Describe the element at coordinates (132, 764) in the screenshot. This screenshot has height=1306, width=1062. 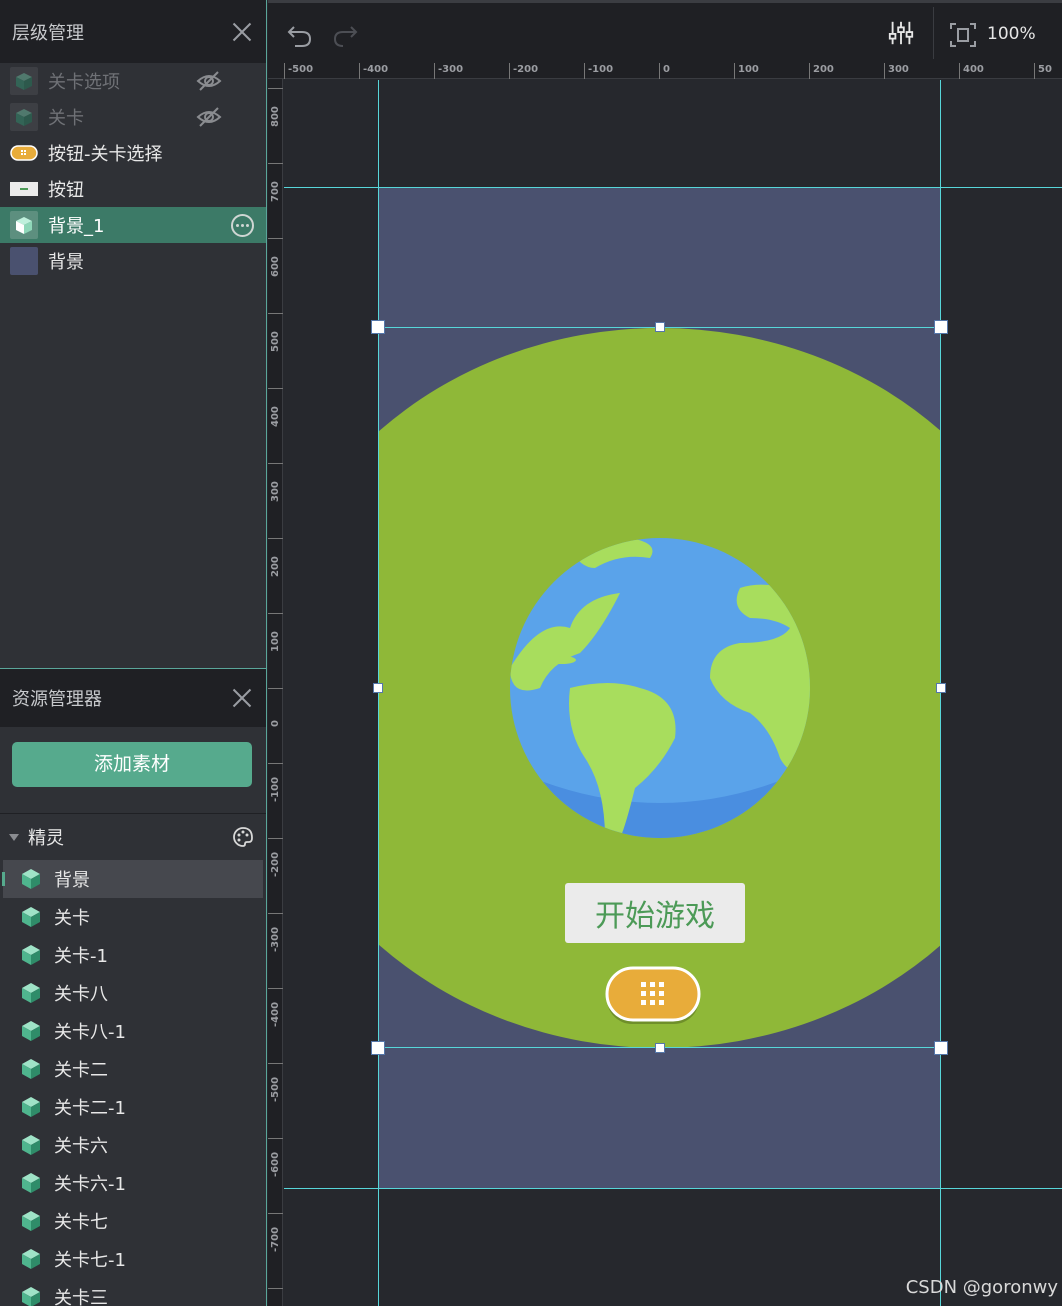
I see `add-asset-button: 添加素材` at that location.